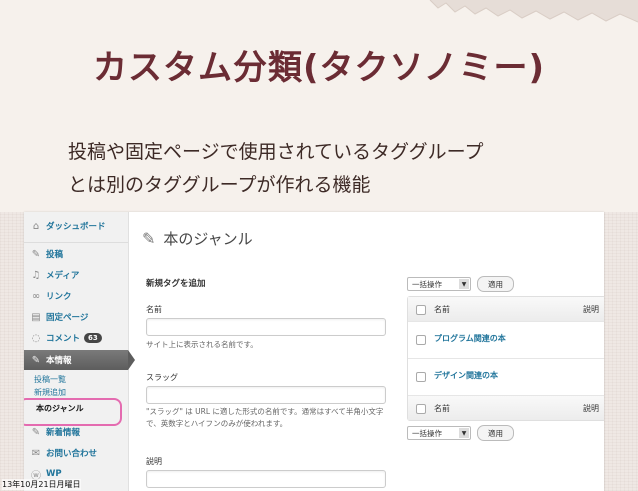  I want to click on sidebar-item-posts: ✎ 投稿, so click(76, 254).